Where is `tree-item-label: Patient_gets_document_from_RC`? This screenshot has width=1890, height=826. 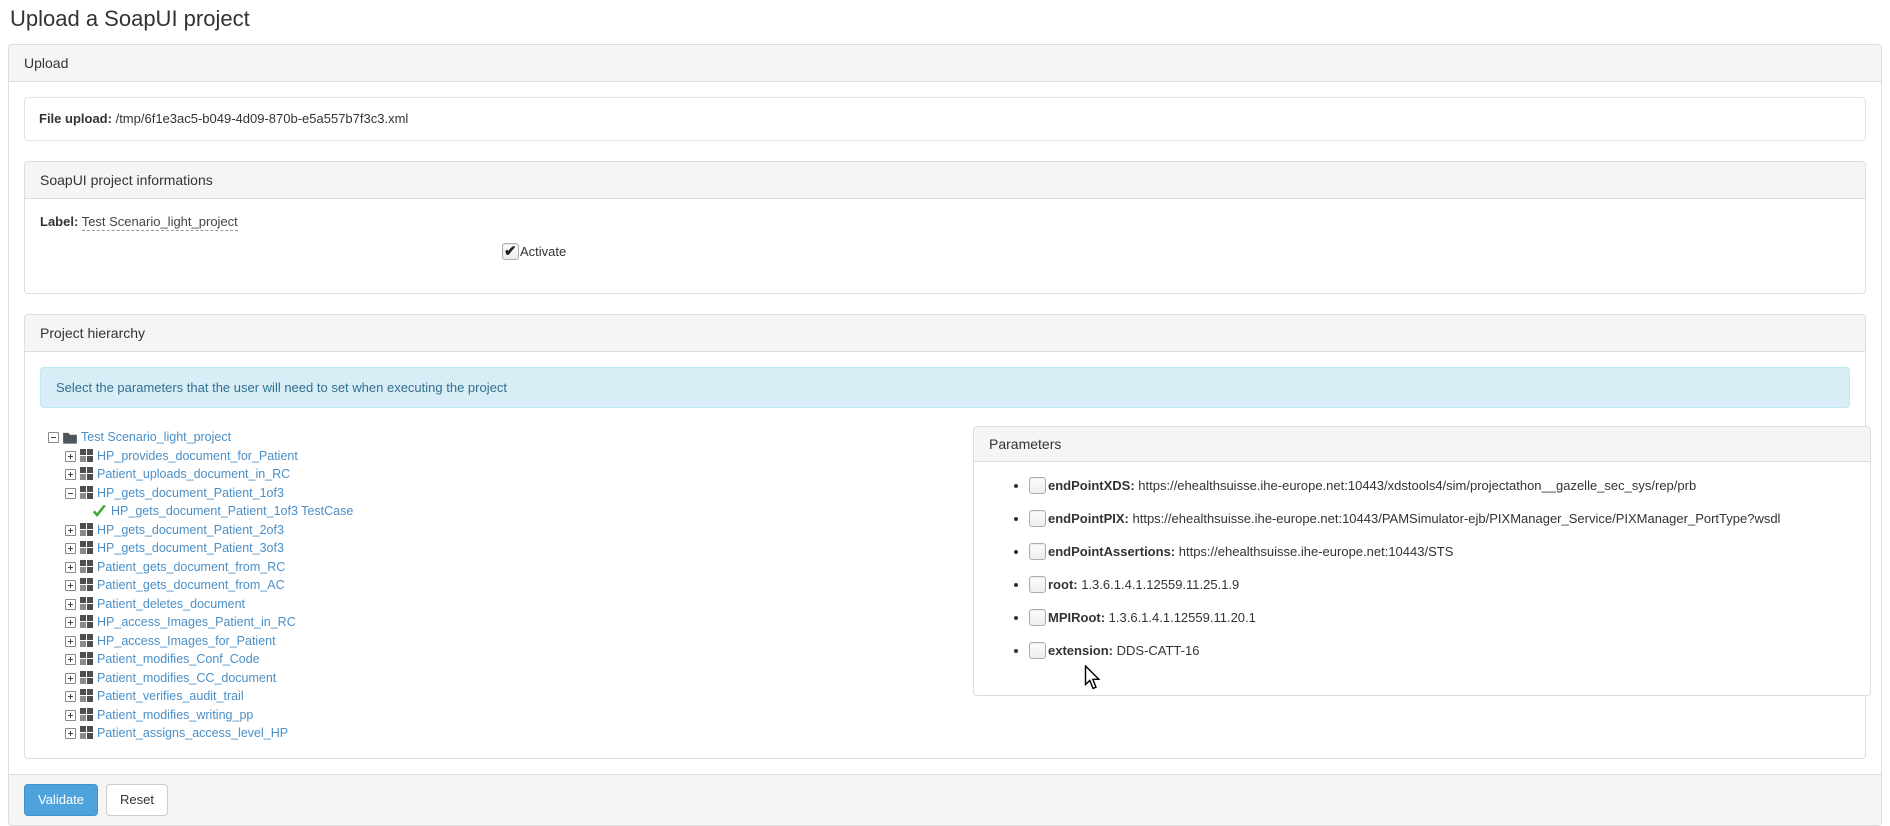 tree-item-label: Patient_gets_document_from_RC is located at coordinates (191, 567).